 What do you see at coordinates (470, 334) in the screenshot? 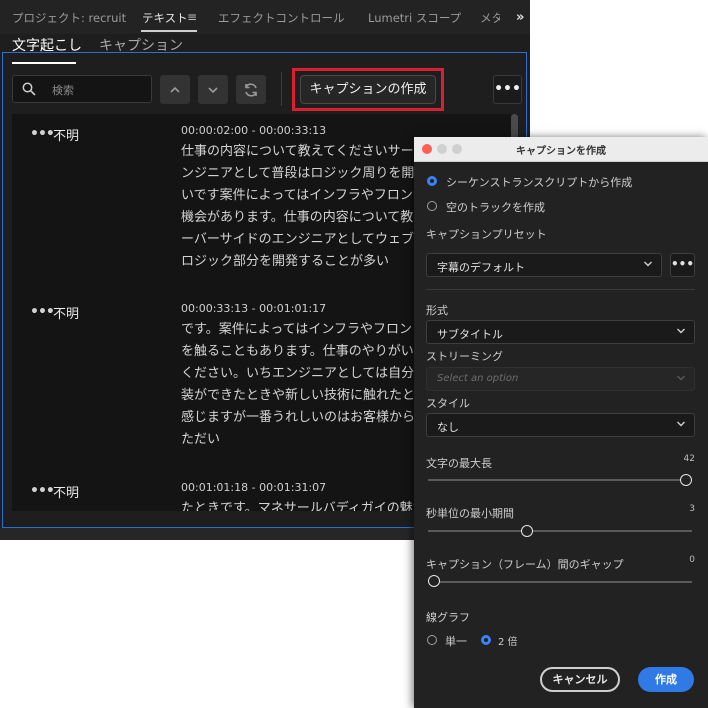
I see `format-value: サブタイトル` at bounding box center [470, 334].